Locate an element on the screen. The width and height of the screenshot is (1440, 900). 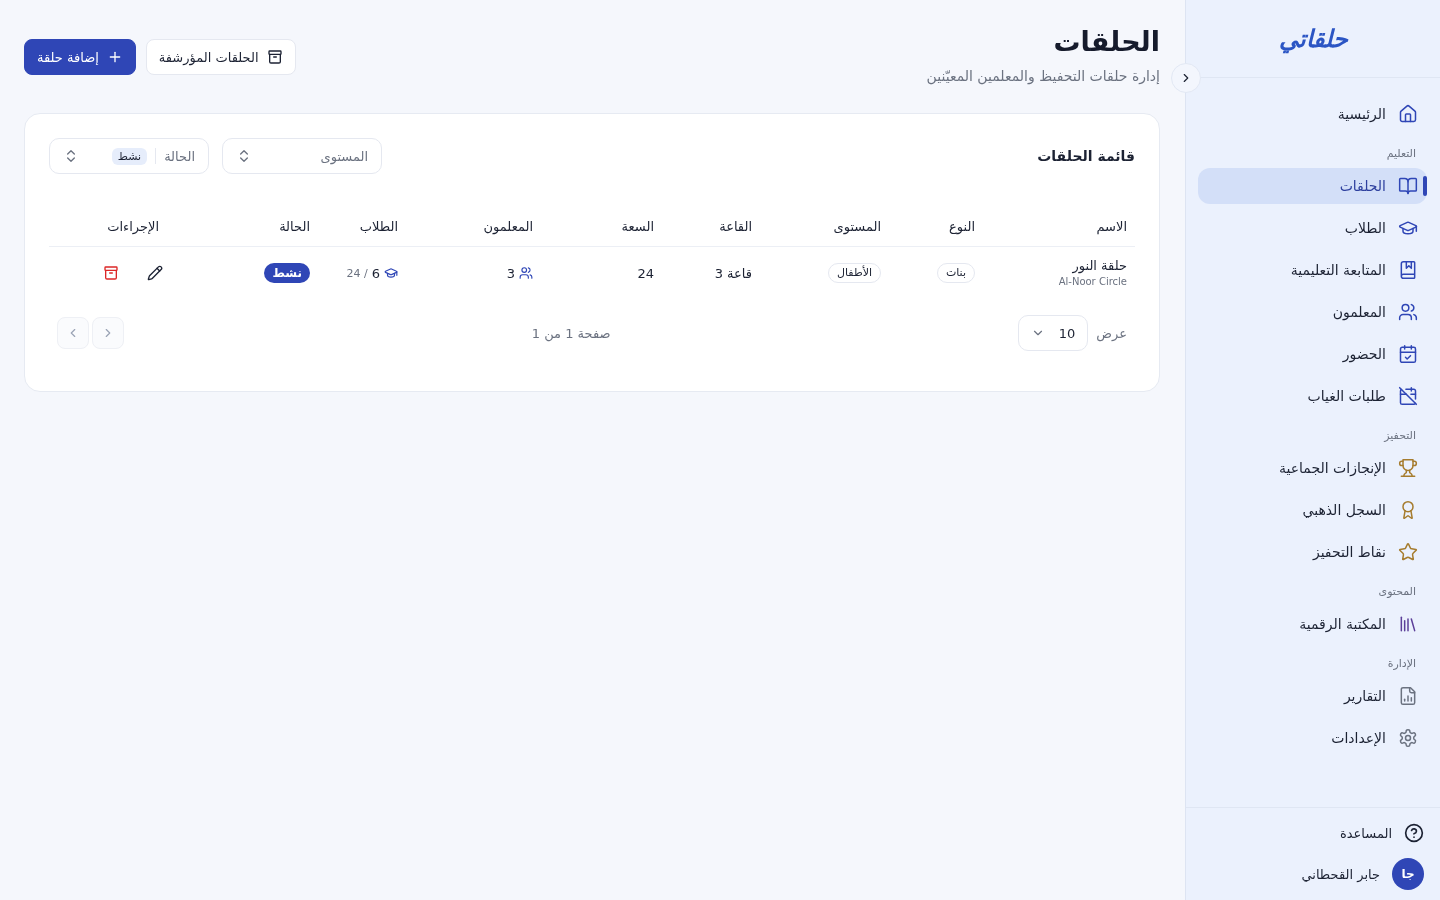
help-link: المساعدة is located at coordinates (1381, 833).